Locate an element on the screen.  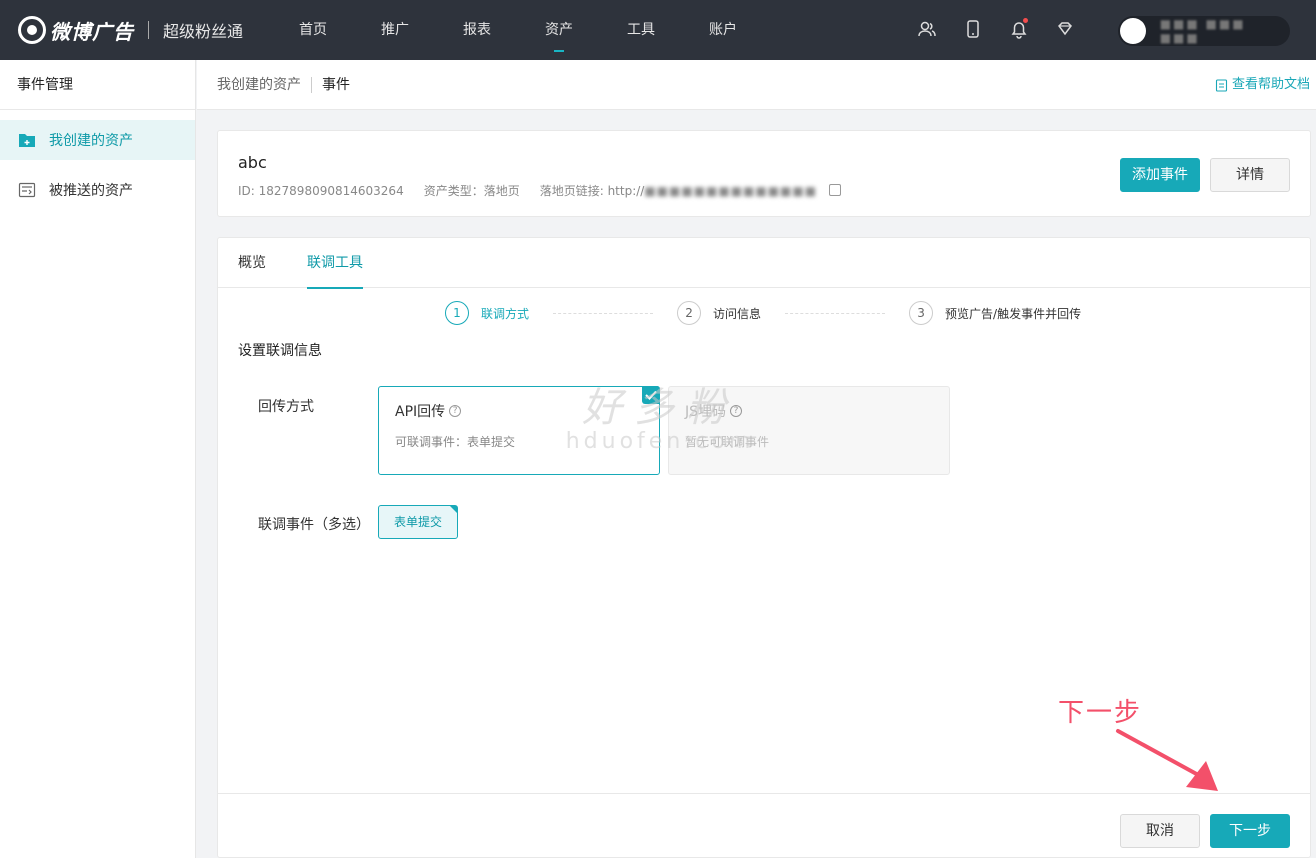
document-icon is located at coordinates (1221, 85).